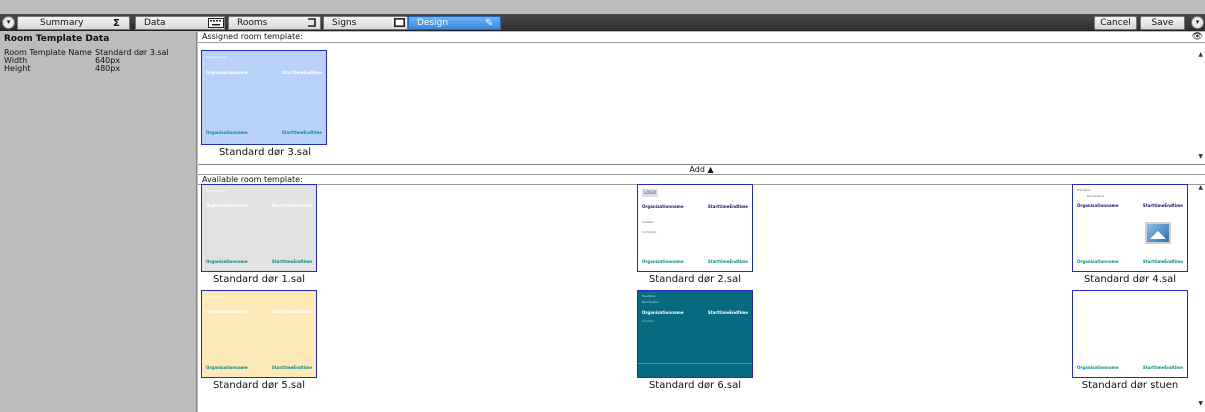  What do you see at coordinates (695, 363) in the screenshot?
I see `divider` at bounding box center [695, 363].